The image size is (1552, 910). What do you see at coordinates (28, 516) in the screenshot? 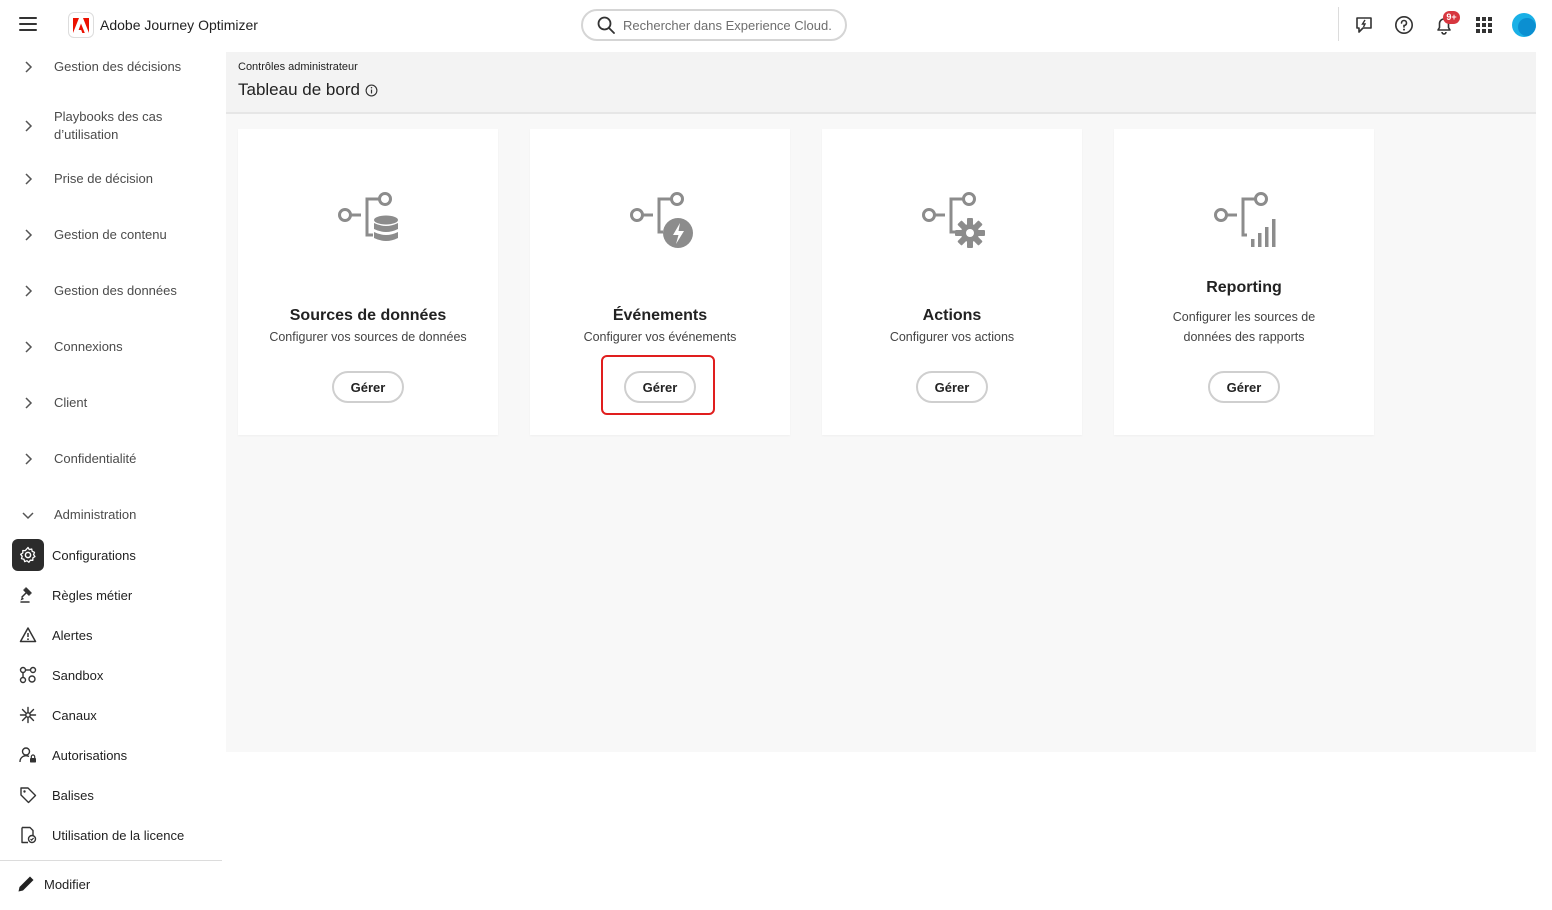
I see `chevron-down-icon` at bounding box center [28, 516].